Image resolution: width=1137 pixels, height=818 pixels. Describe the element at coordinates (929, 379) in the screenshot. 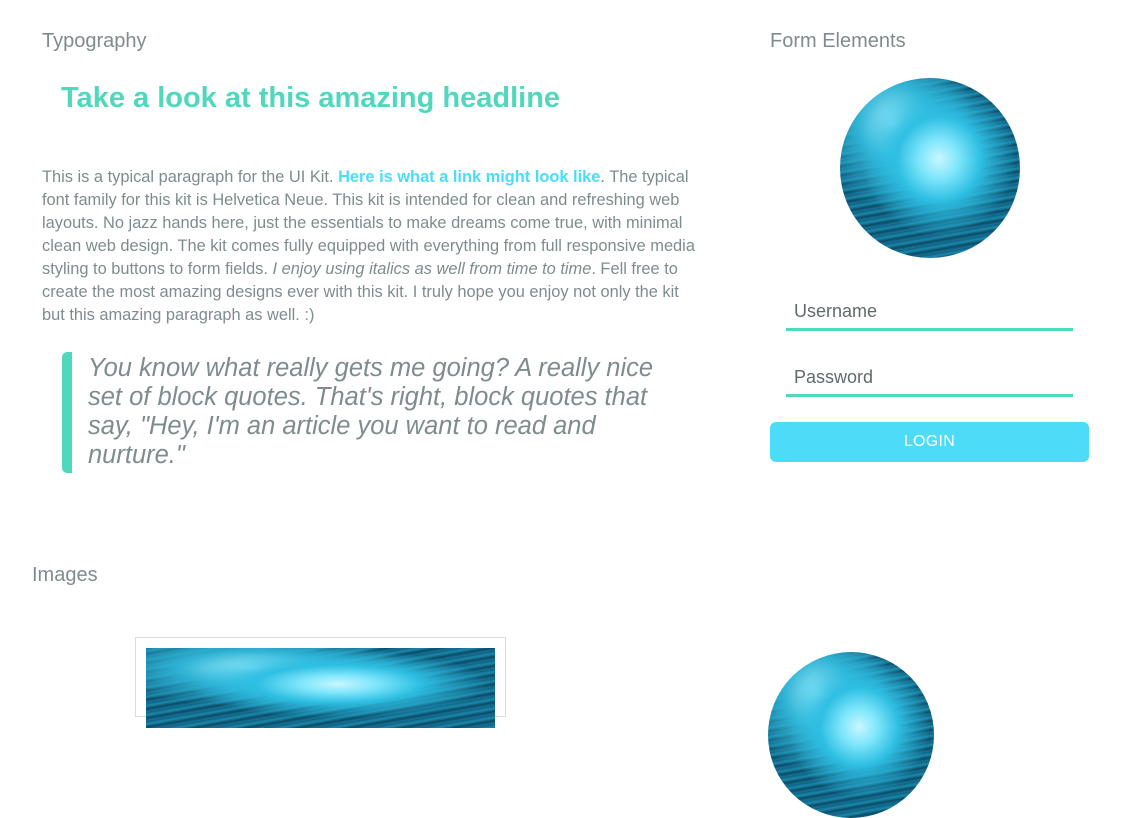

I see `password-input` at that location.